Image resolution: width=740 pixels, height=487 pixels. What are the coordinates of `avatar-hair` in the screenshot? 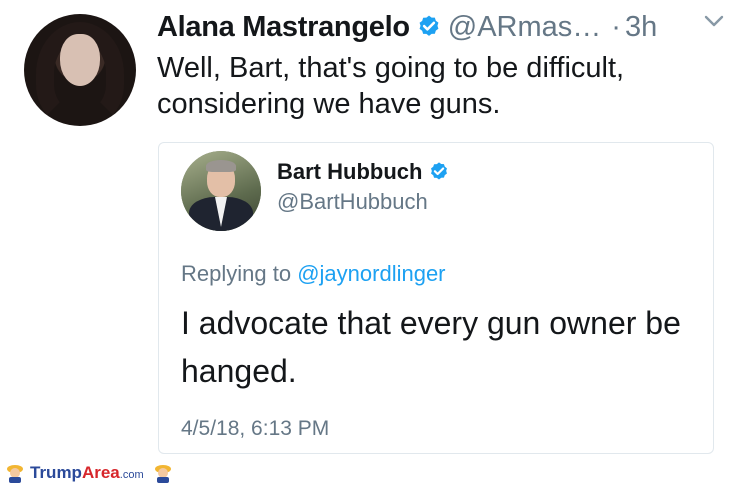 It's located at (221, 166).